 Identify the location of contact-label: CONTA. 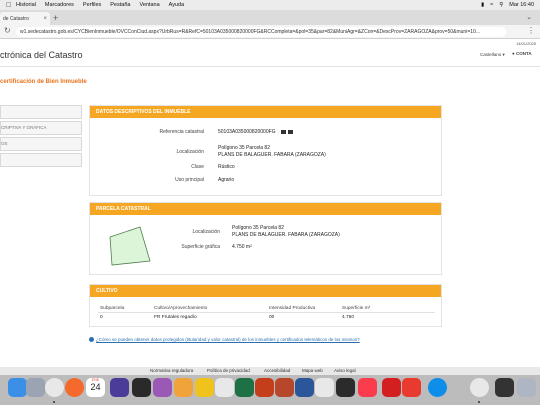
(523, 53).